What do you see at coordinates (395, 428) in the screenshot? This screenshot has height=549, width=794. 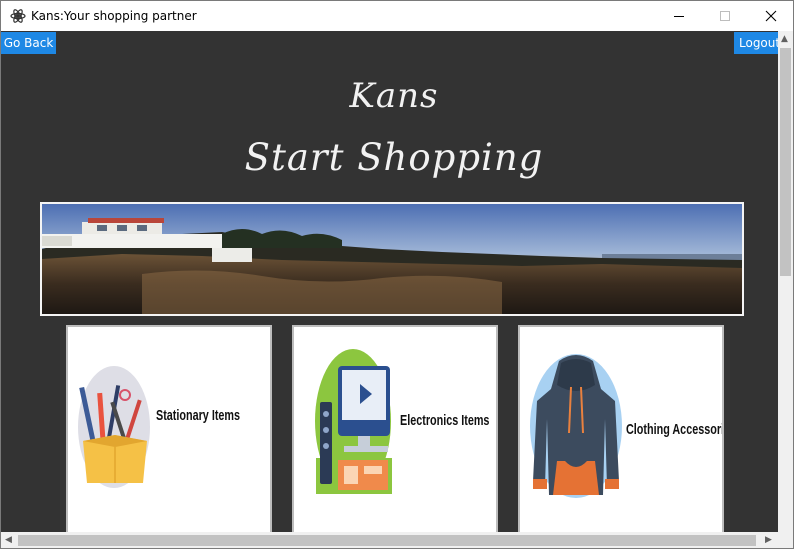 I see `category-card-electronics: Electronics Items` at bounding box center [395, 428].